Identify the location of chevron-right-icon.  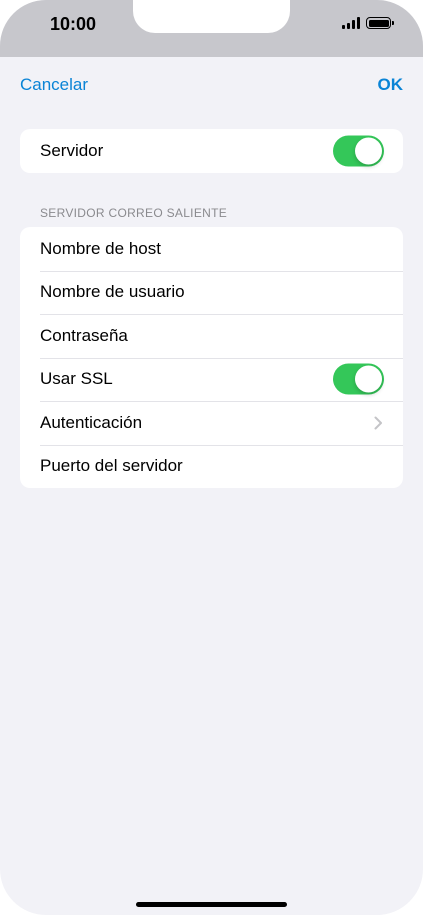
(378, 423).